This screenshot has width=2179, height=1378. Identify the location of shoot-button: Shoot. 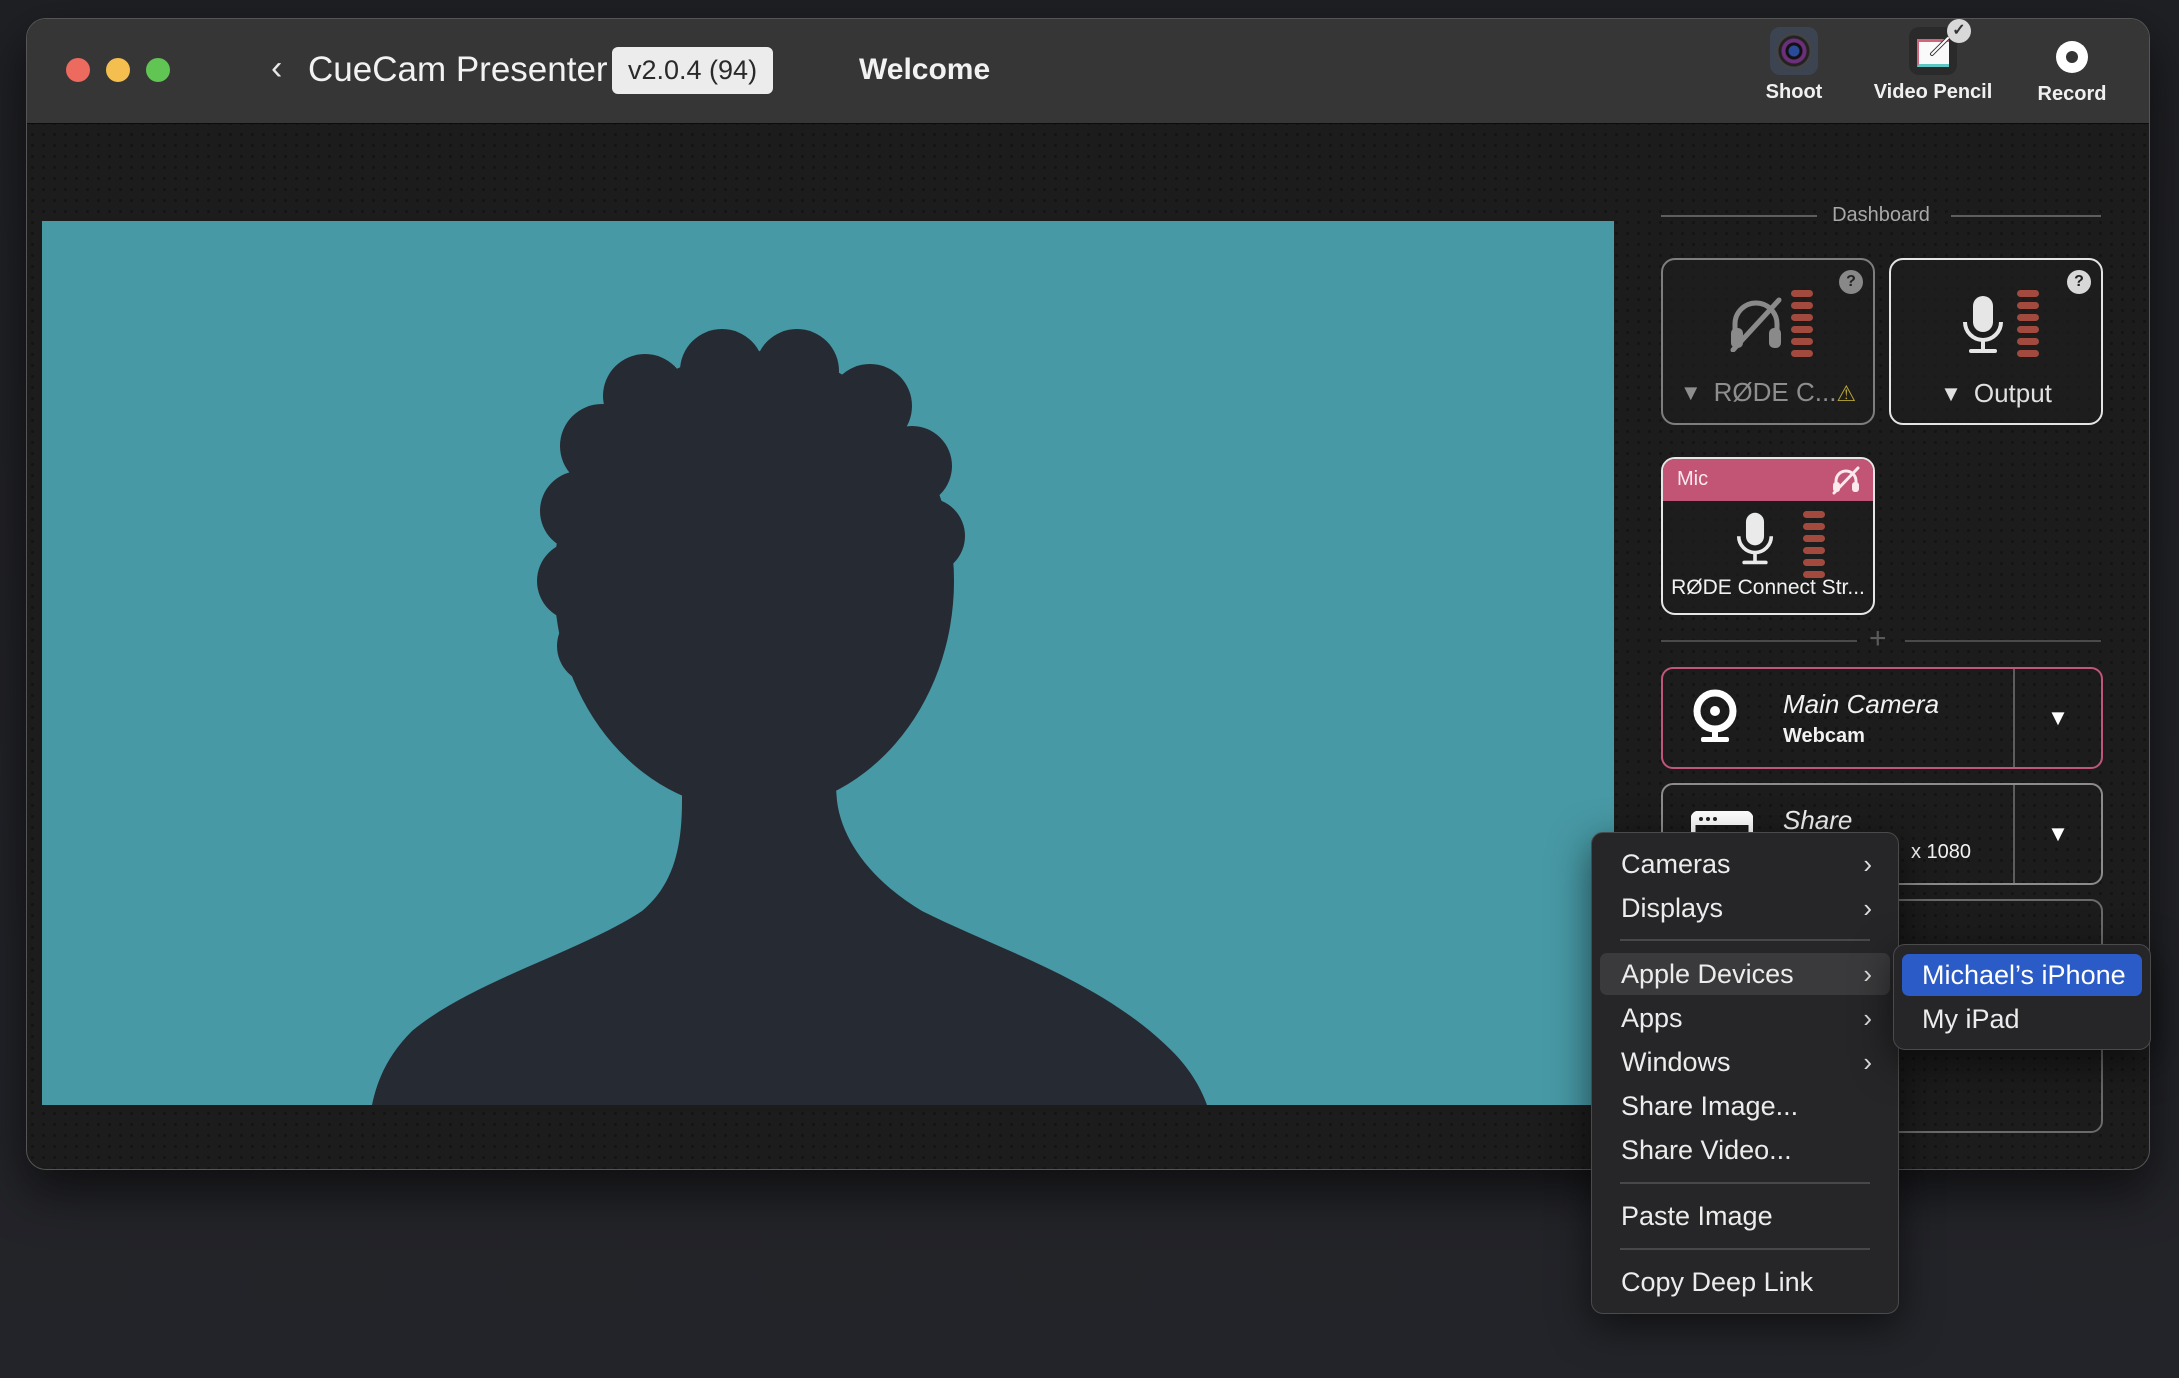
(1794, 65).